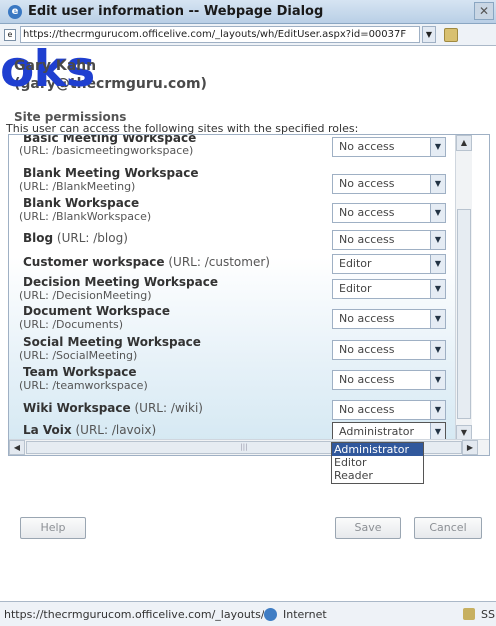 The width and height of the screenshot is (496, 626). Describe the element at coordinates (53, 528) in the screenshot. I see `help-button: Help` at that location.